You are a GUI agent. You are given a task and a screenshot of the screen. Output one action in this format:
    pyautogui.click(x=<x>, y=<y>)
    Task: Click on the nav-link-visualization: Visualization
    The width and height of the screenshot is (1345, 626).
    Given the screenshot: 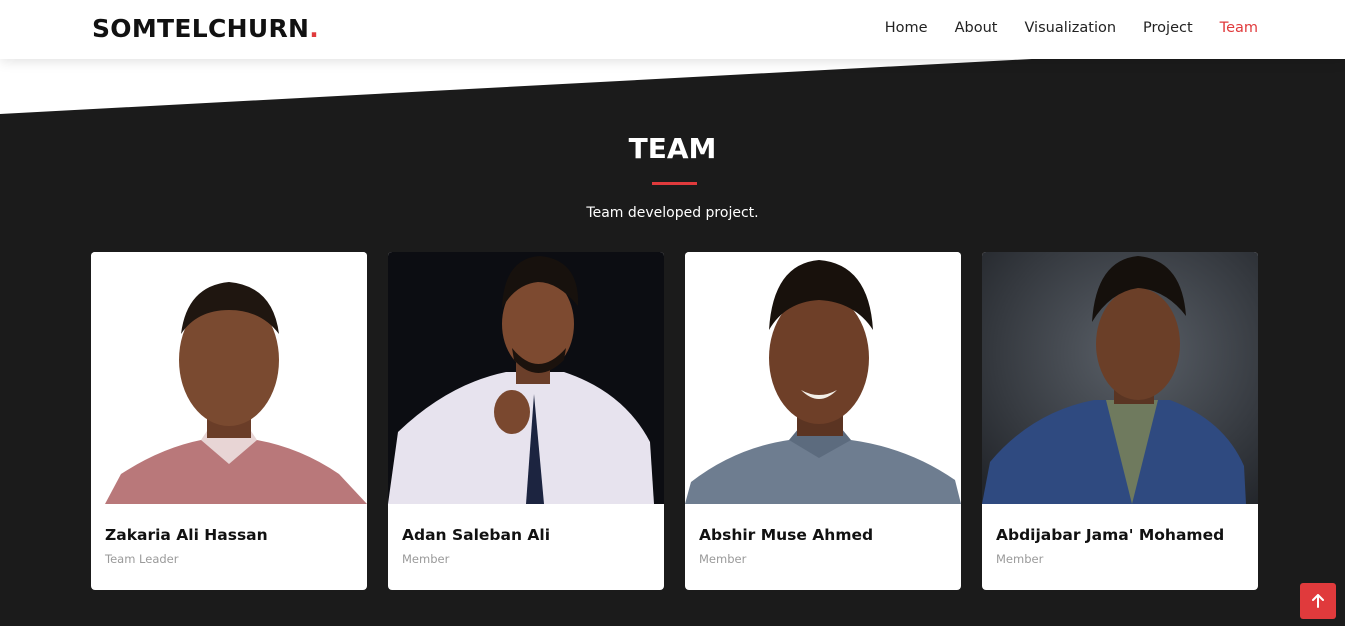 What is the action you would take?
    pyautogui.click(x=1070, y=28)
    